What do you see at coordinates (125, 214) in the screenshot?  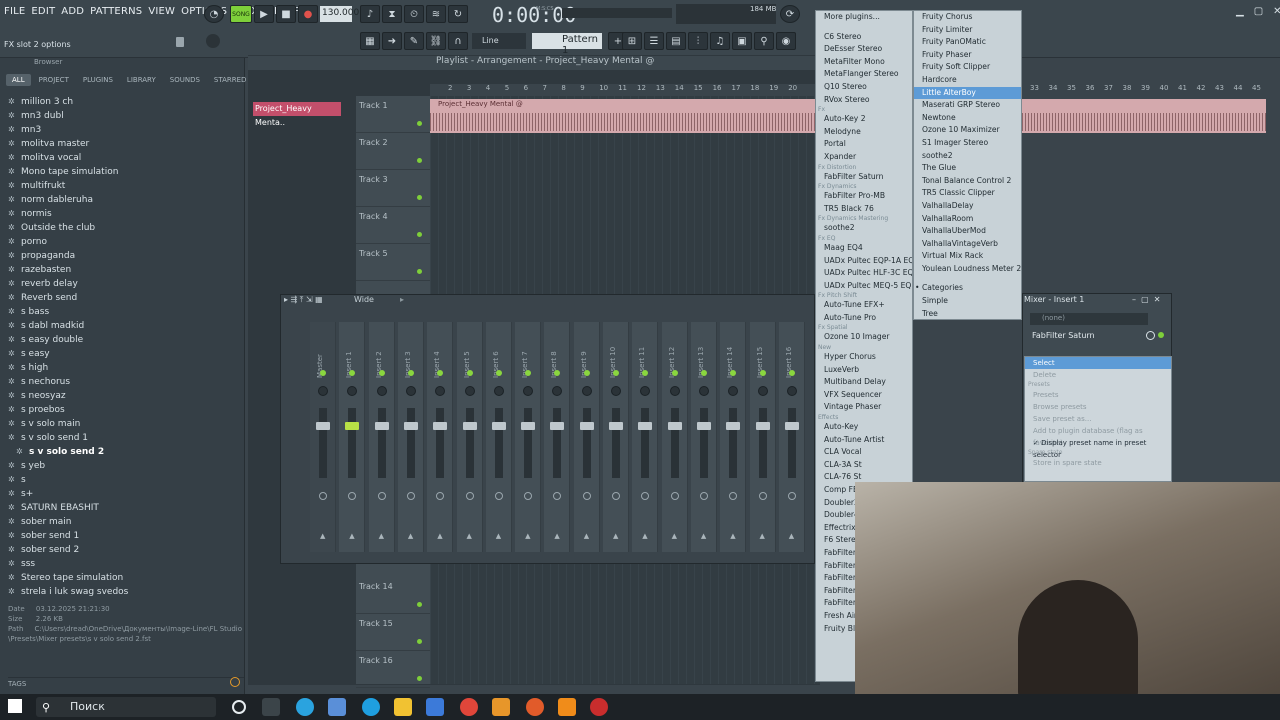 I see `browser-item: ✲ normis` at bounding box center [125, 214].